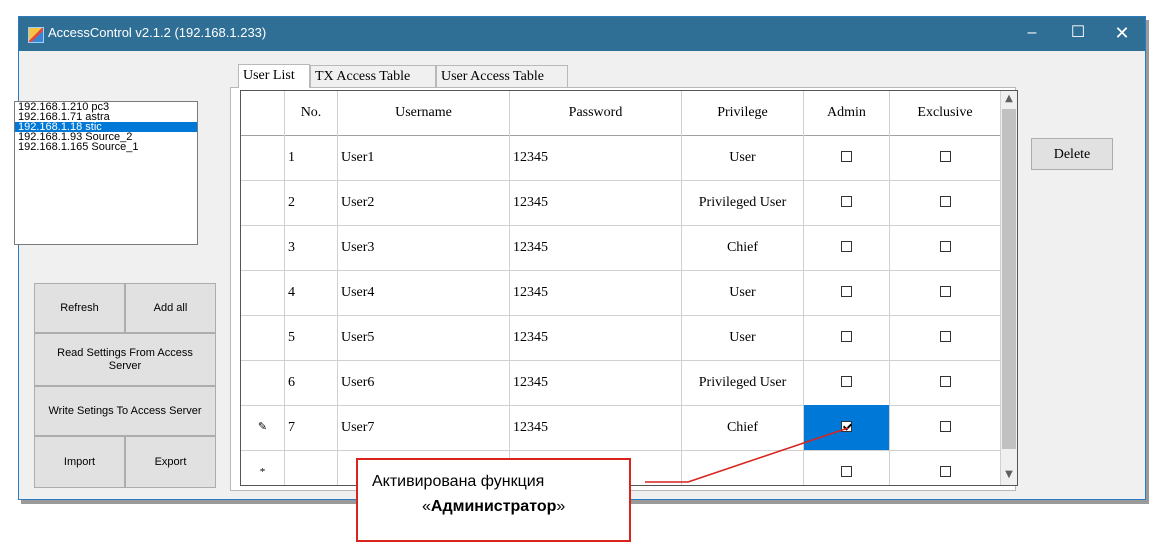  I want to click on delete-button: Delete, so click(1072, 154).